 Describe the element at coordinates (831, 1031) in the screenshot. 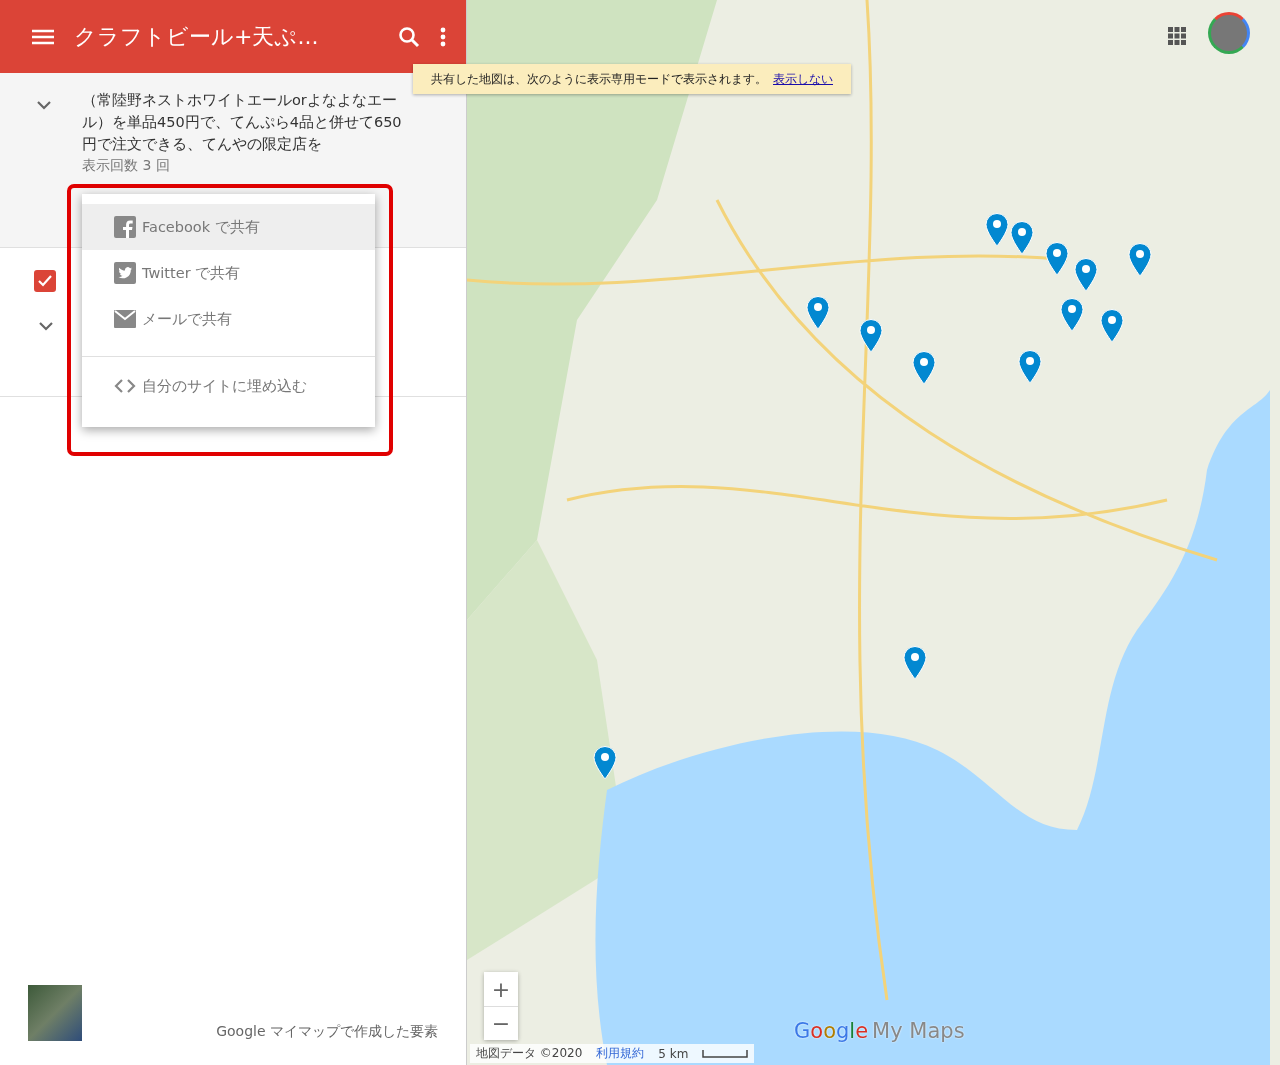

I see `google-logo: Google` at that location.